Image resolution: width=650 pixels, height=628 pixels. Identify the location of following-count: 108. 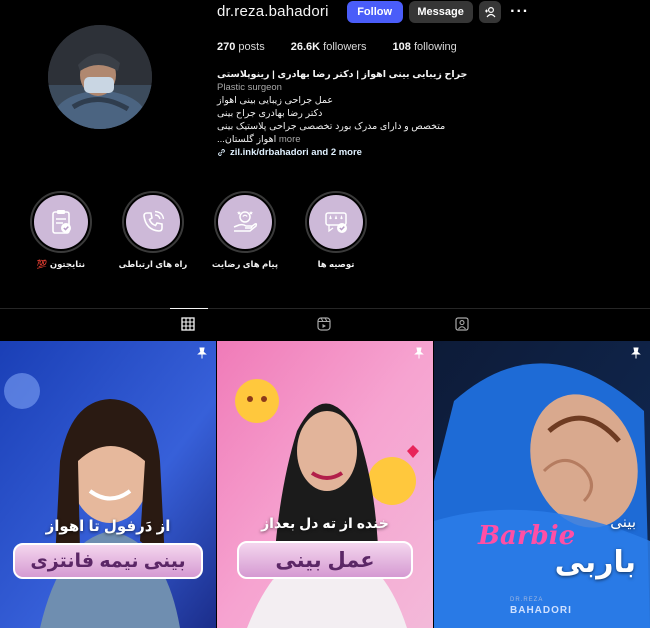
(401, 47).